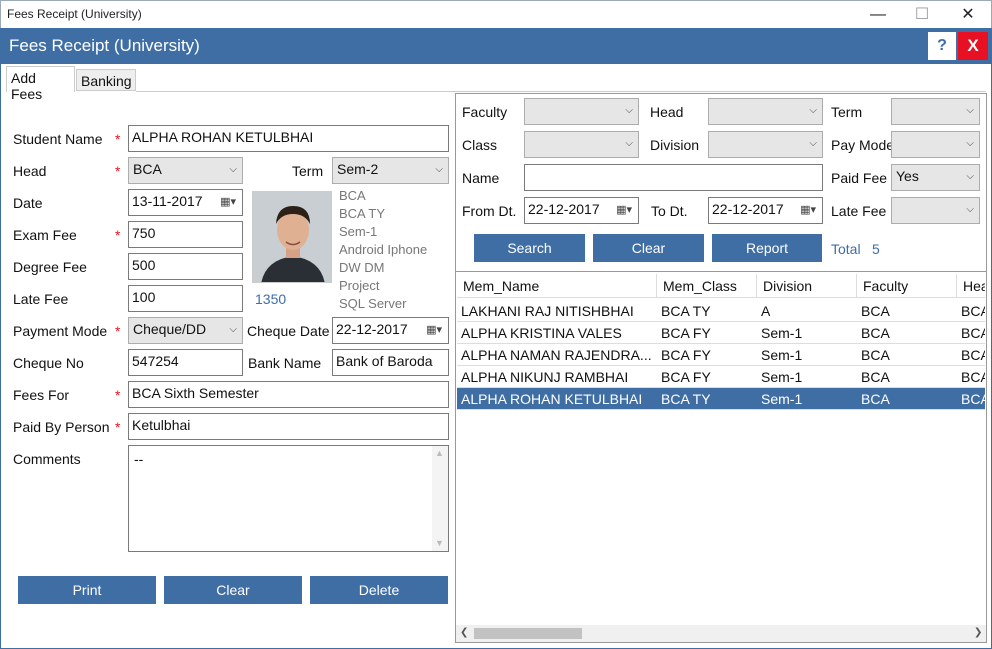  What do you see at coordinates (30, 171) in the screenshot?
I see `head-label: Head` at bounding box center [30, 171].